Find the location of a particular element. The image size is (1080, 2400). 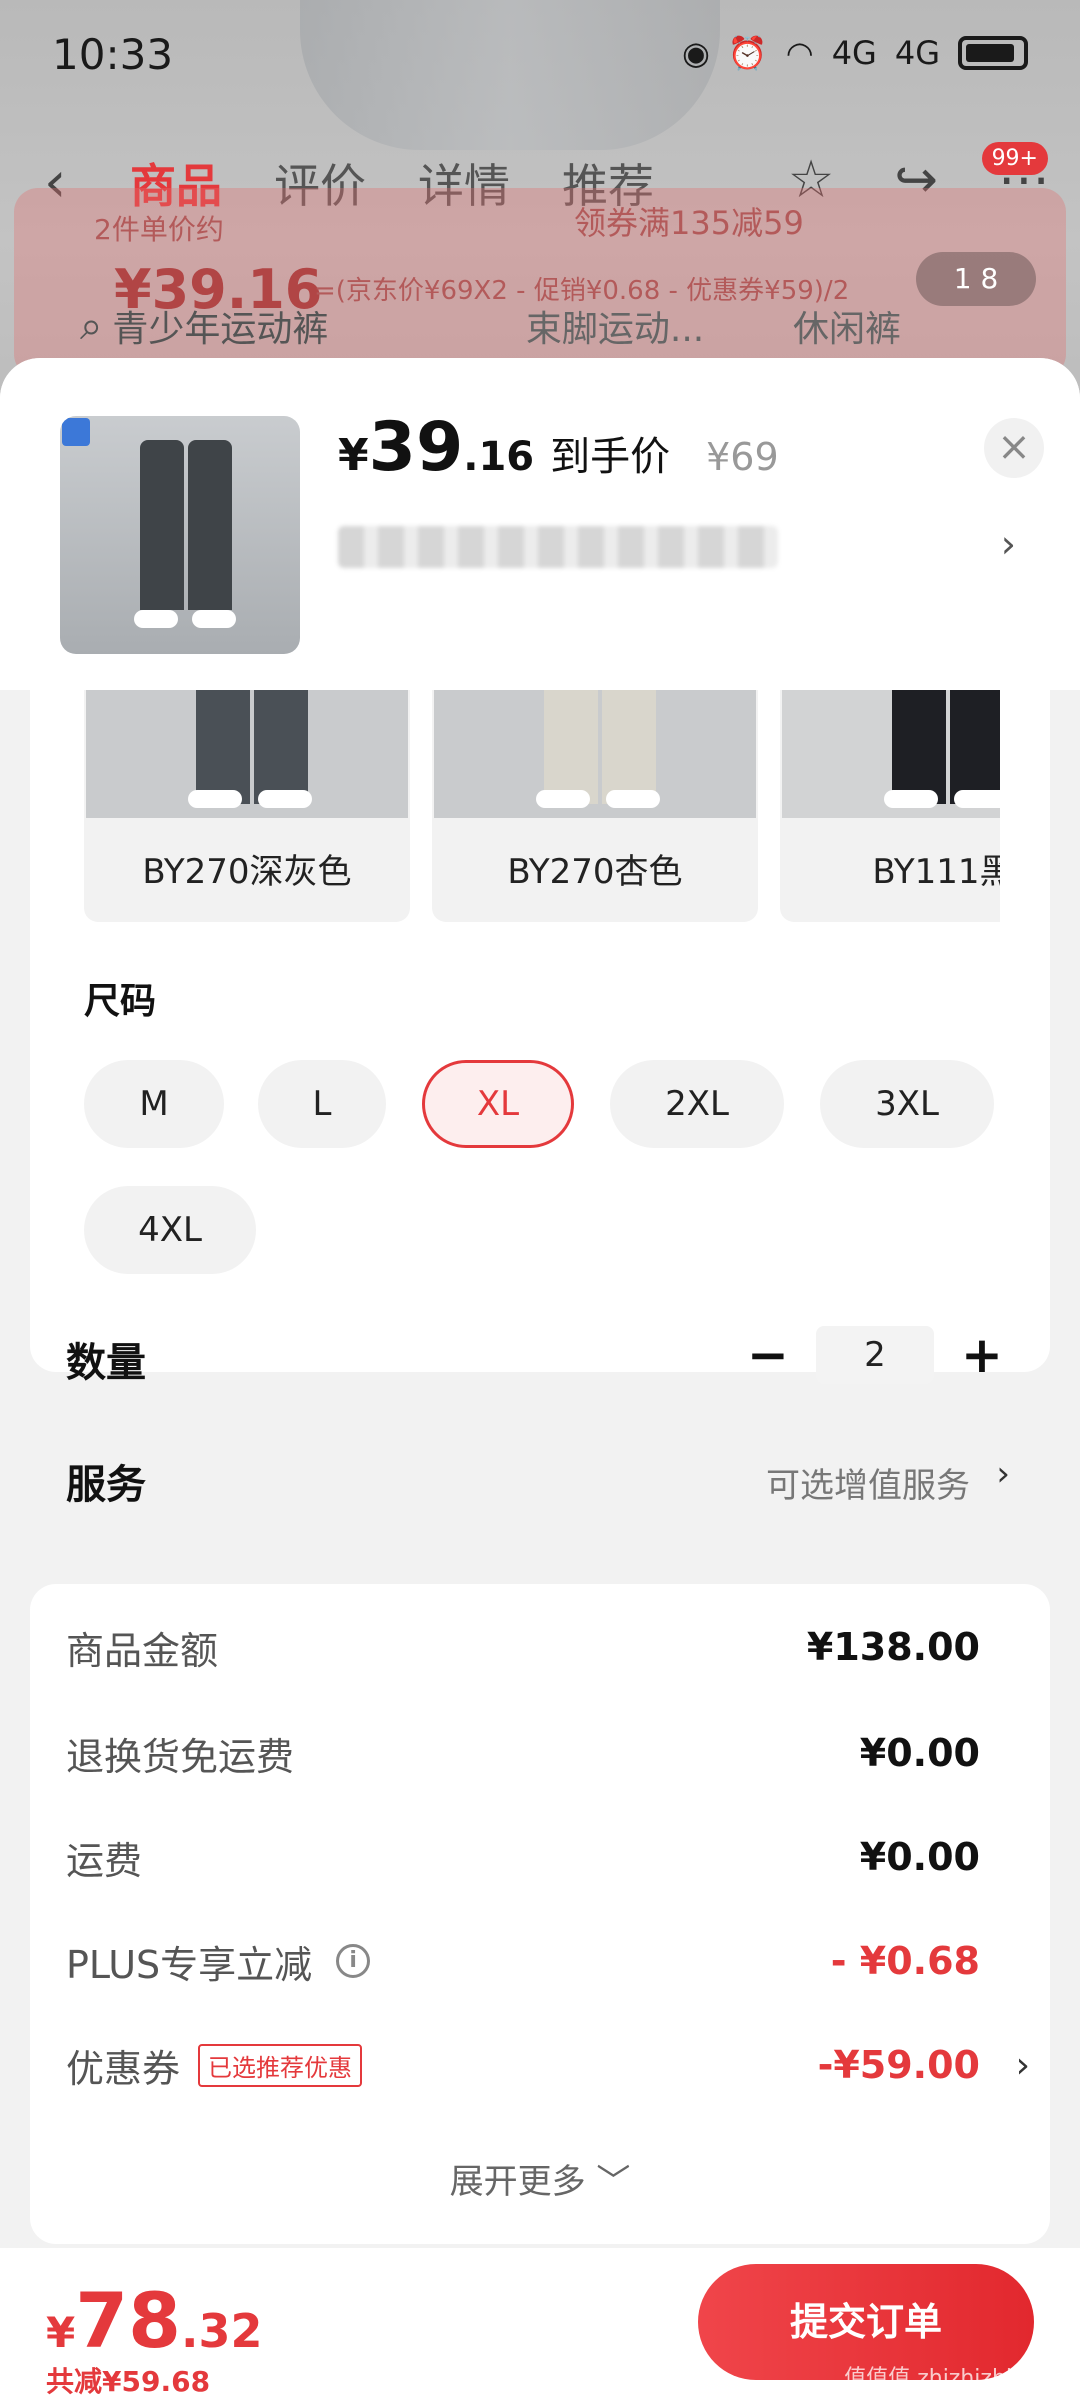

status-time: 10:33 is located at coordinates (113, 54).